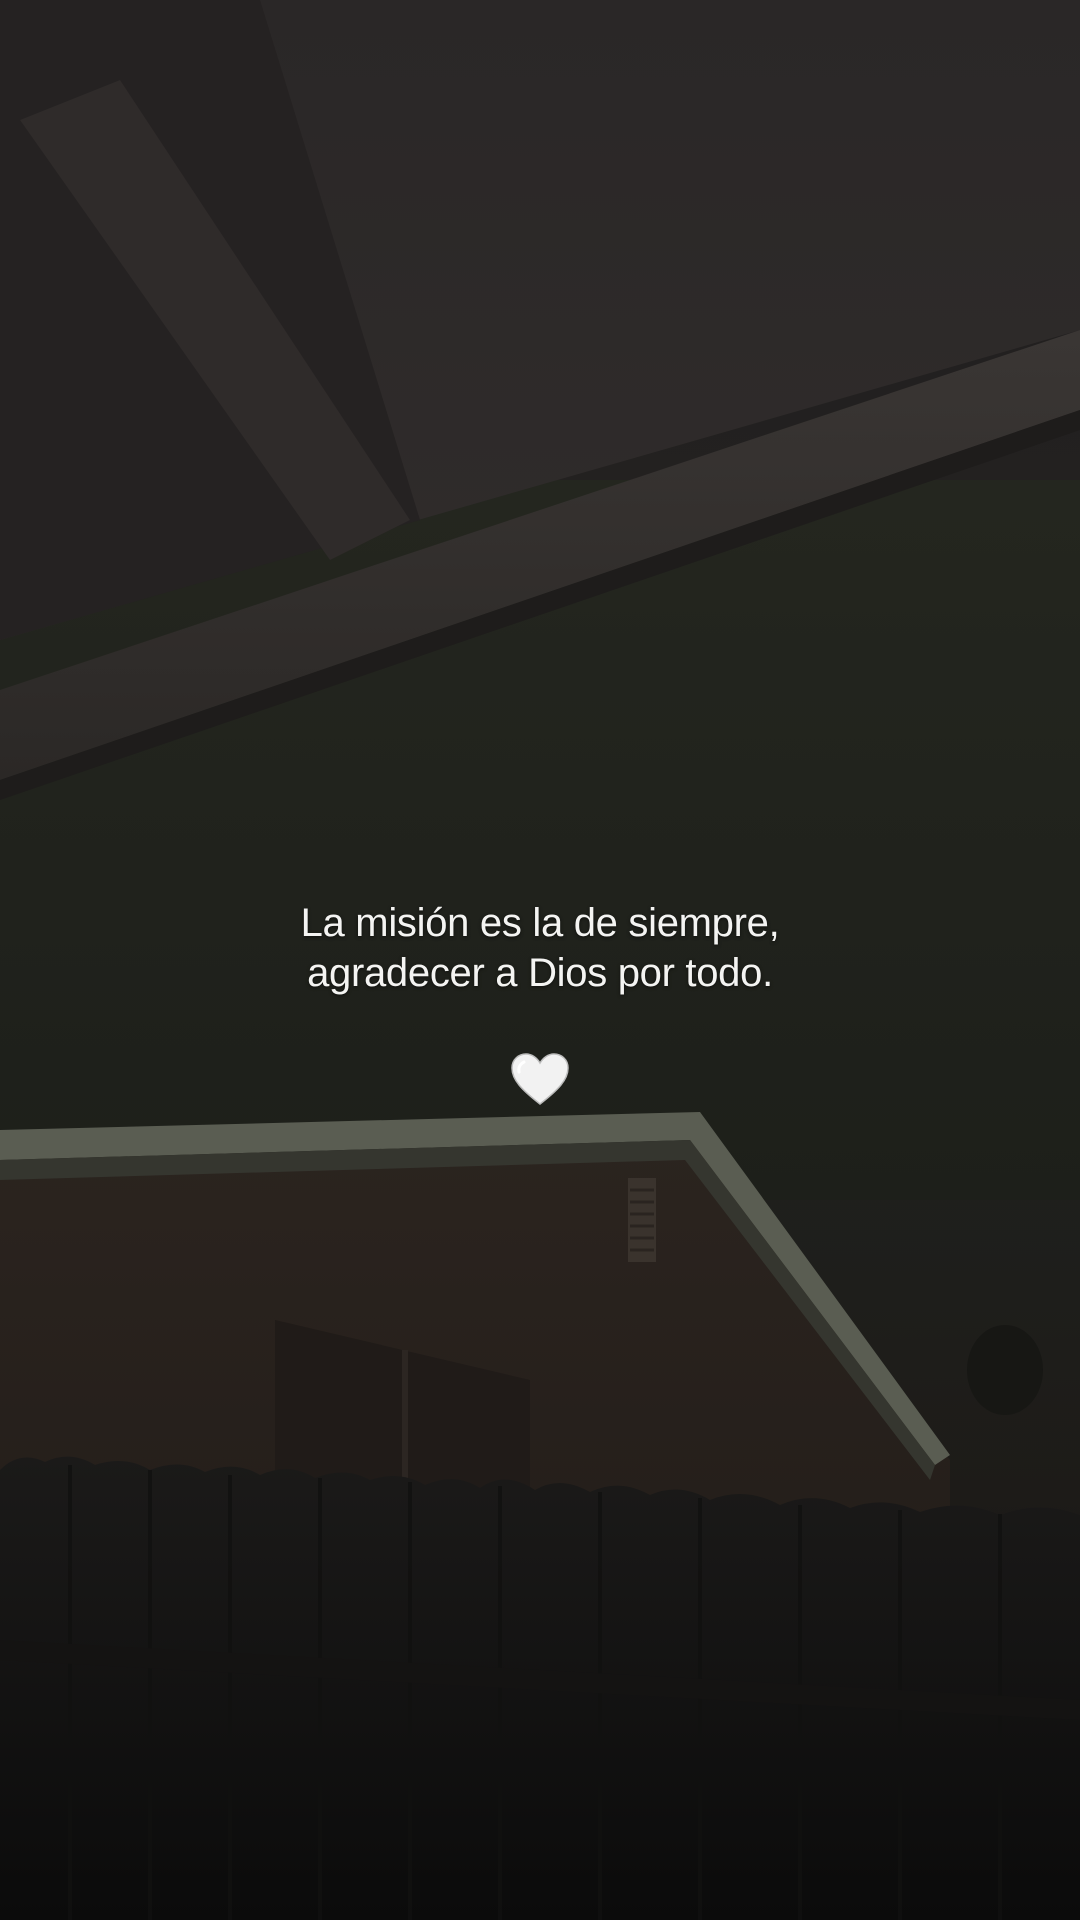 This screenshot has height=1920, width=1080. I want to click on caption-line-1: La misión es la de siempre,, so click(540, 923).